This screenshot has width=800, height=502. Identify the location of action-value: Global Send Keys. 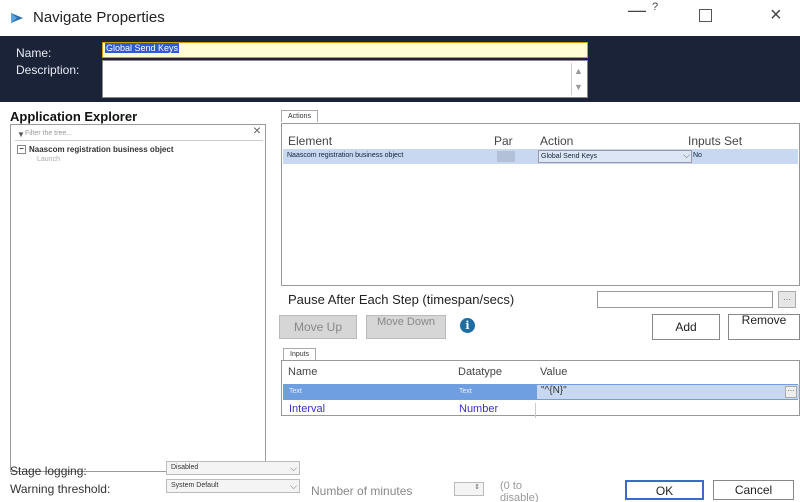
(569, 156).